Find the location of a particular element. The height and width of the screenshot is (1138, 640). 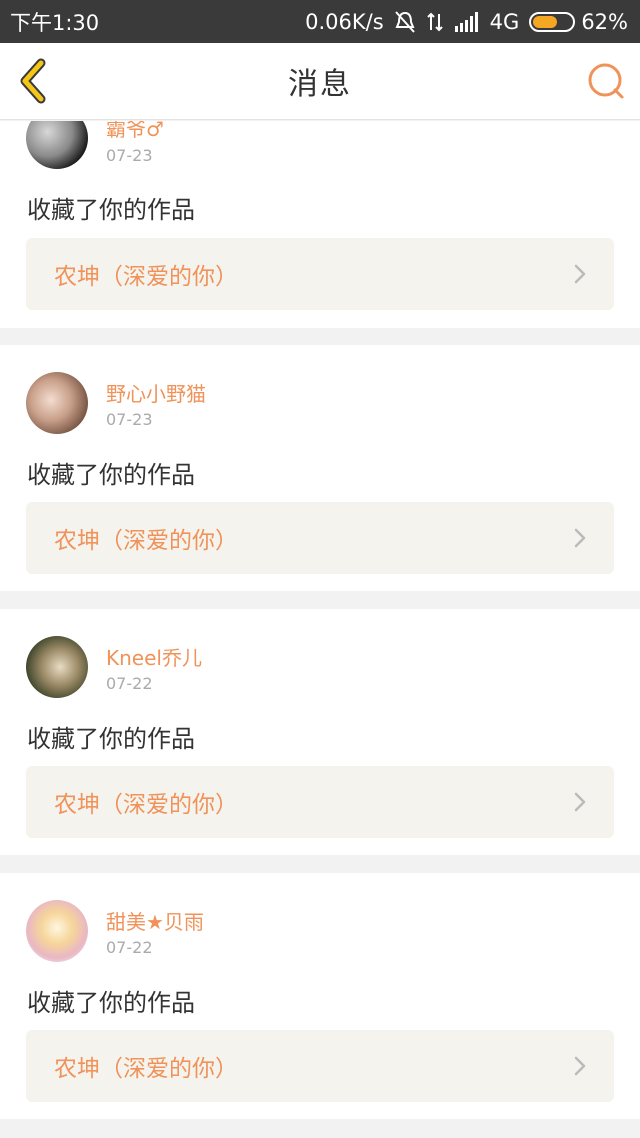

username: 霸爷♂ is located at coordinates (135, 131).